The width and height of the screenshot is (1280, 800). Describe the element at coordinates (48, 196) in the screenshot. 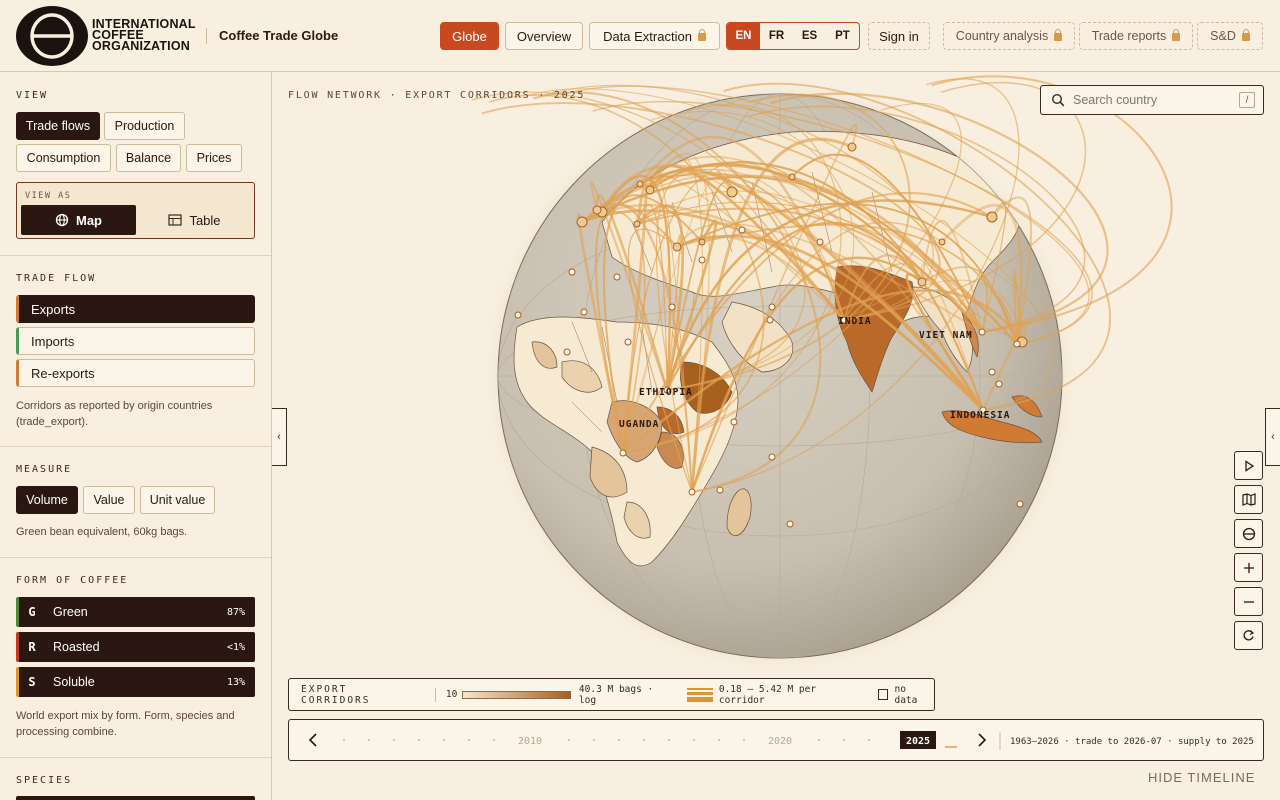

I see `view-as-label: VIEW AS` at that location.